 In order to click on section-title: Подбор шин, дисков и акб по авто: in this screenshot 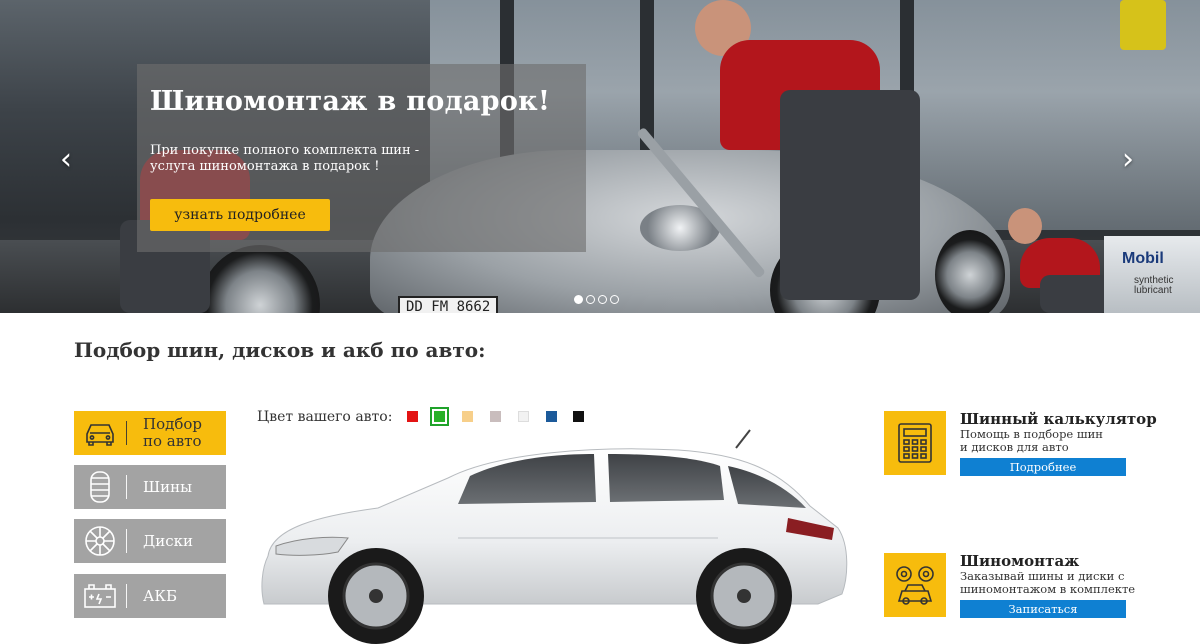, I will do `click(280, 350)`.